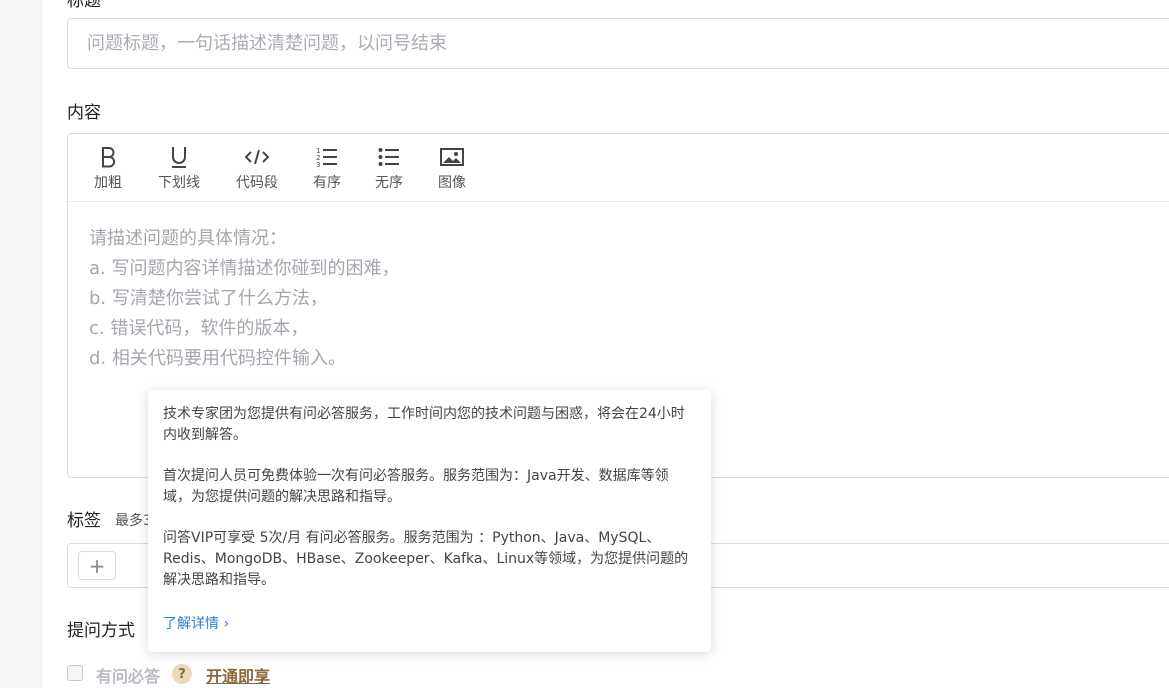 This screenshot has height=688, width=1169. I want to click on ordered-list-icon: 123, so click(327, 157).